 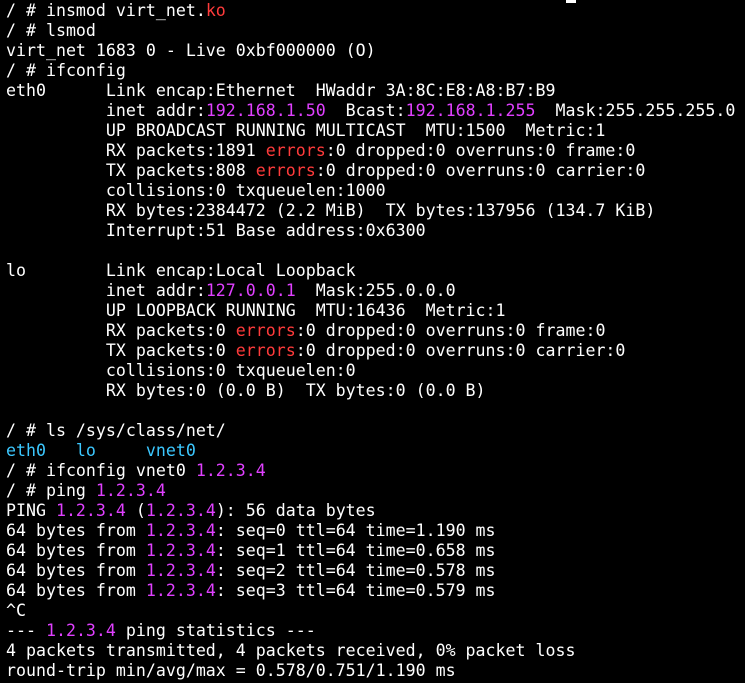 I want to click on terminal-text: Mask:255.255.255.0, so click(x=635, y=110).